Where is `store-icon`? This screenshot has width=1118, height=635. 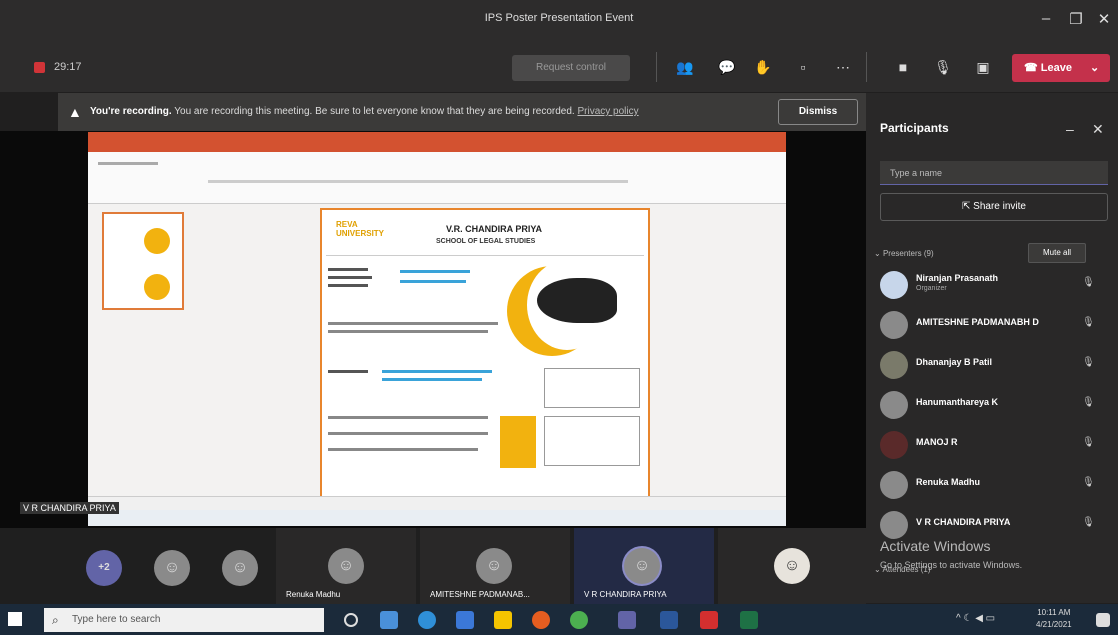 store-icon is located at coordinates (465, 620).